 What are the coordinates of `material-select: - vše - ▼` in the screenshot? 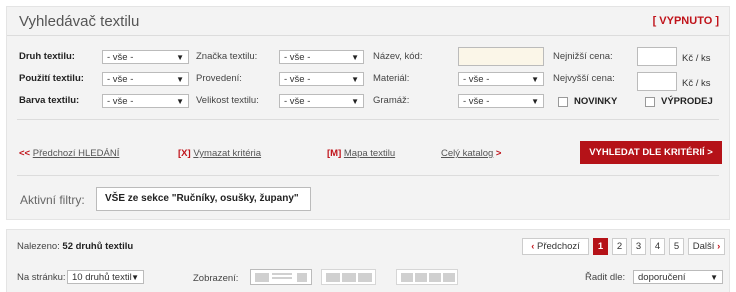 It's located at (501, 79).